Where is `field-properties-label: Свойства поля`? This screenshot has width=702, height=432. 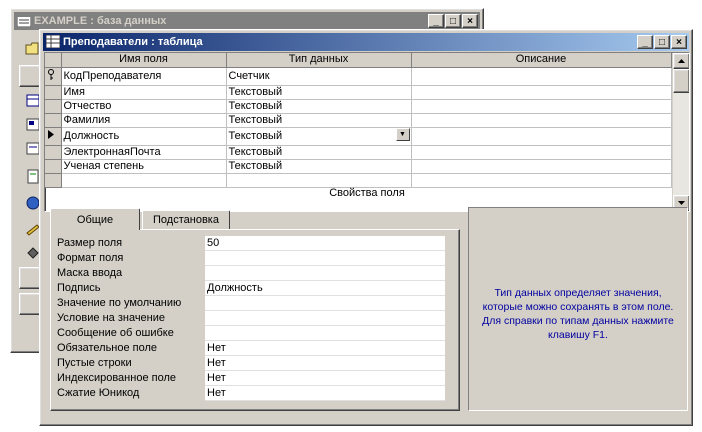
field-properties-label: Свойства поля is located at coordinates (367, 193).